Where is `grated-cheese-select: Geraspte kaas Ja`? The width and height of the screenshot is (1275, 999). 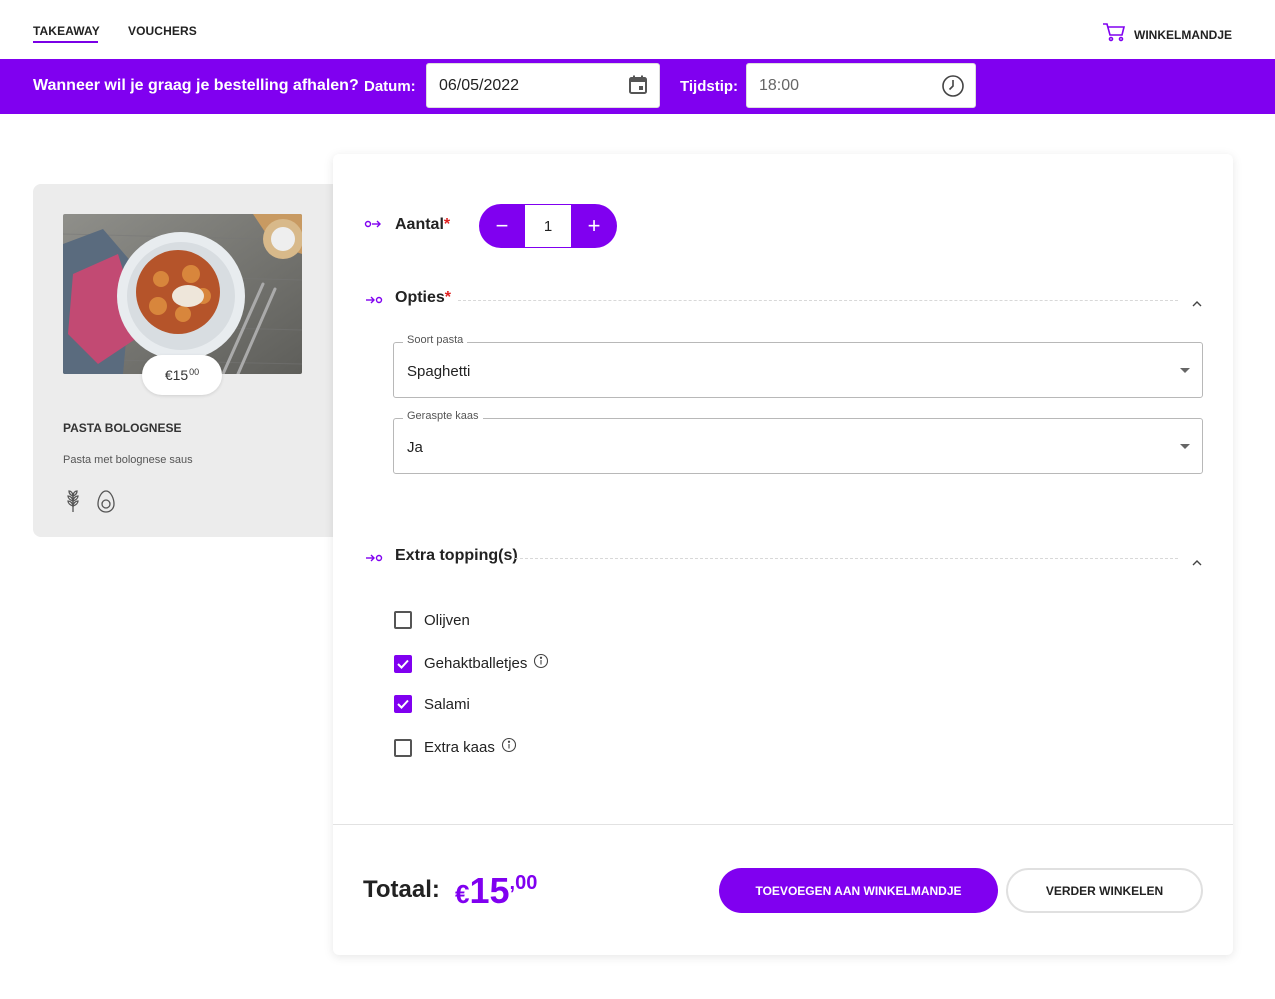 grated-cheese-select: Geraspte kaas Ja is located at coordinates (798, 442).